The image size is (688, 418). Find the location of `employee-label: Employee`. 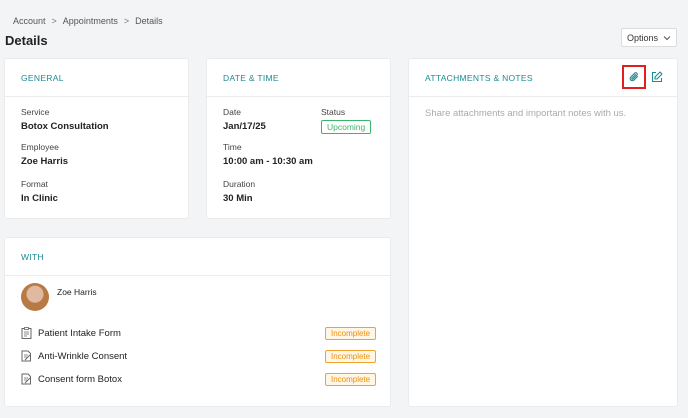

employee-label: Employee is located at coordinates (40, 147).